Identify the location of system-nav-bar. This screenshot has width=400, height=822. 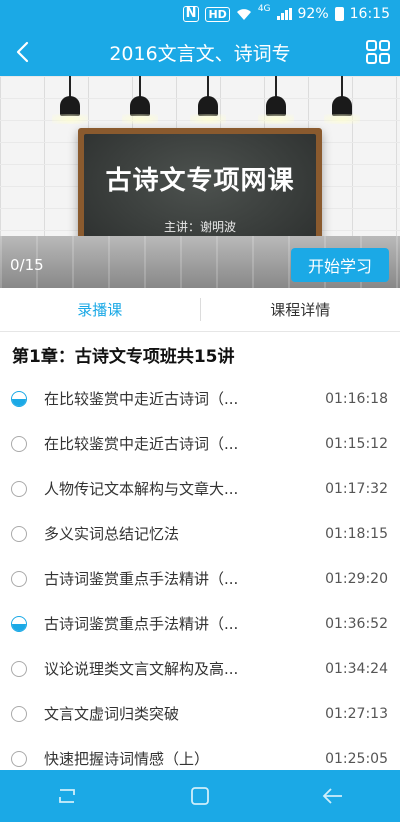
(200, 796).